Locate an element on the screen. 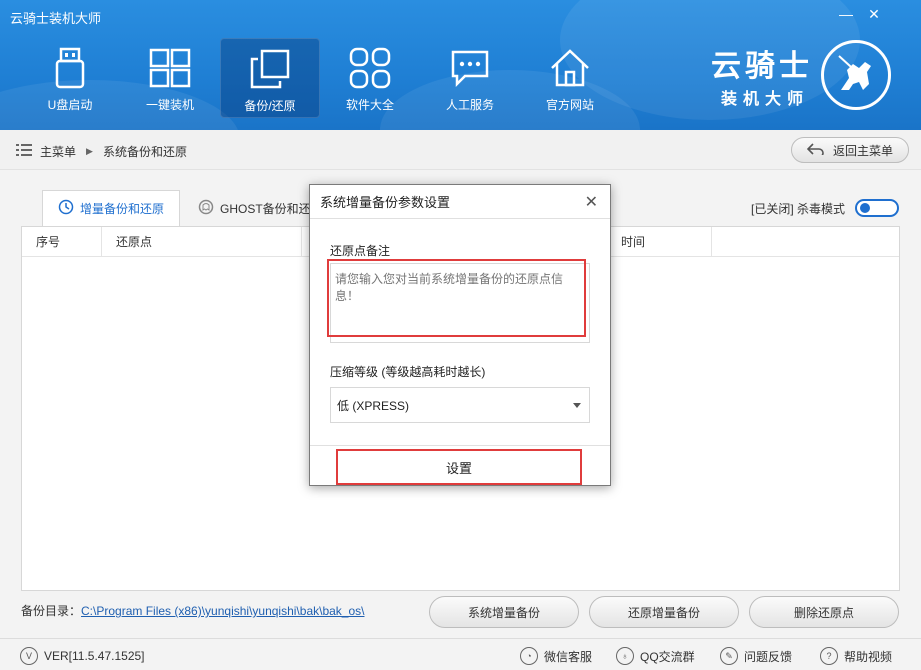 The image size is (921, 670). compression-level-select: 低 (XPRESS) is located at coordinates (460, 405).